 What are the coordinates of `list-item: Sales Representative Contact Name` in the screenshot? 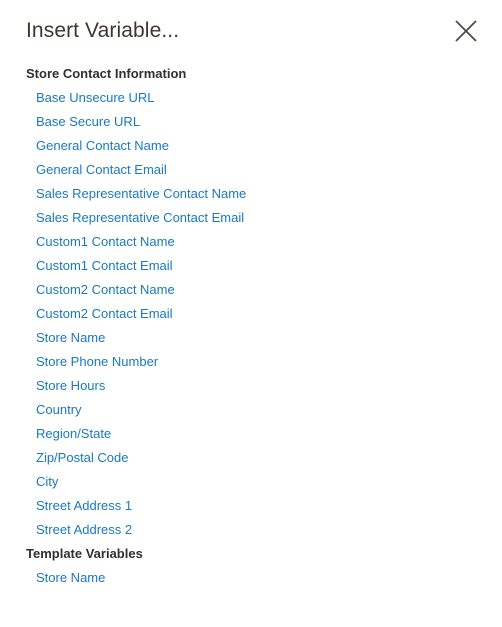 It's located at (251, 194).